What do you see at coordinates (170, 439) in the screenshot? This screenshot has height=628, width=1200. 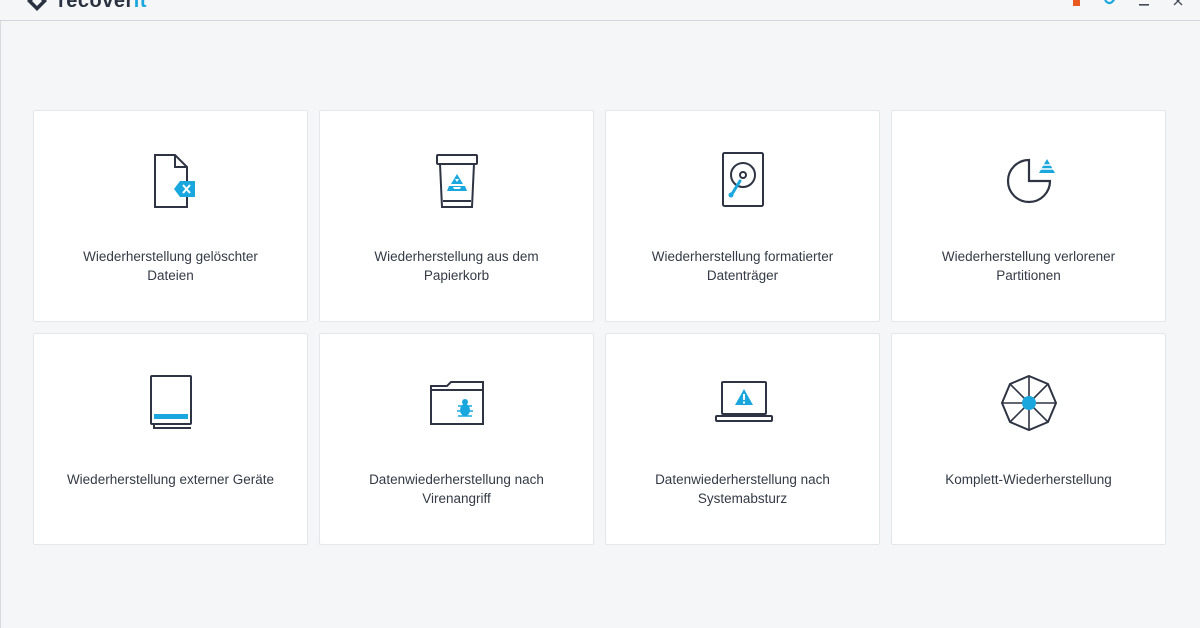 I see `card-external-devices: Wiederherstellung externer Geräte` at bounding box center [170, 439].